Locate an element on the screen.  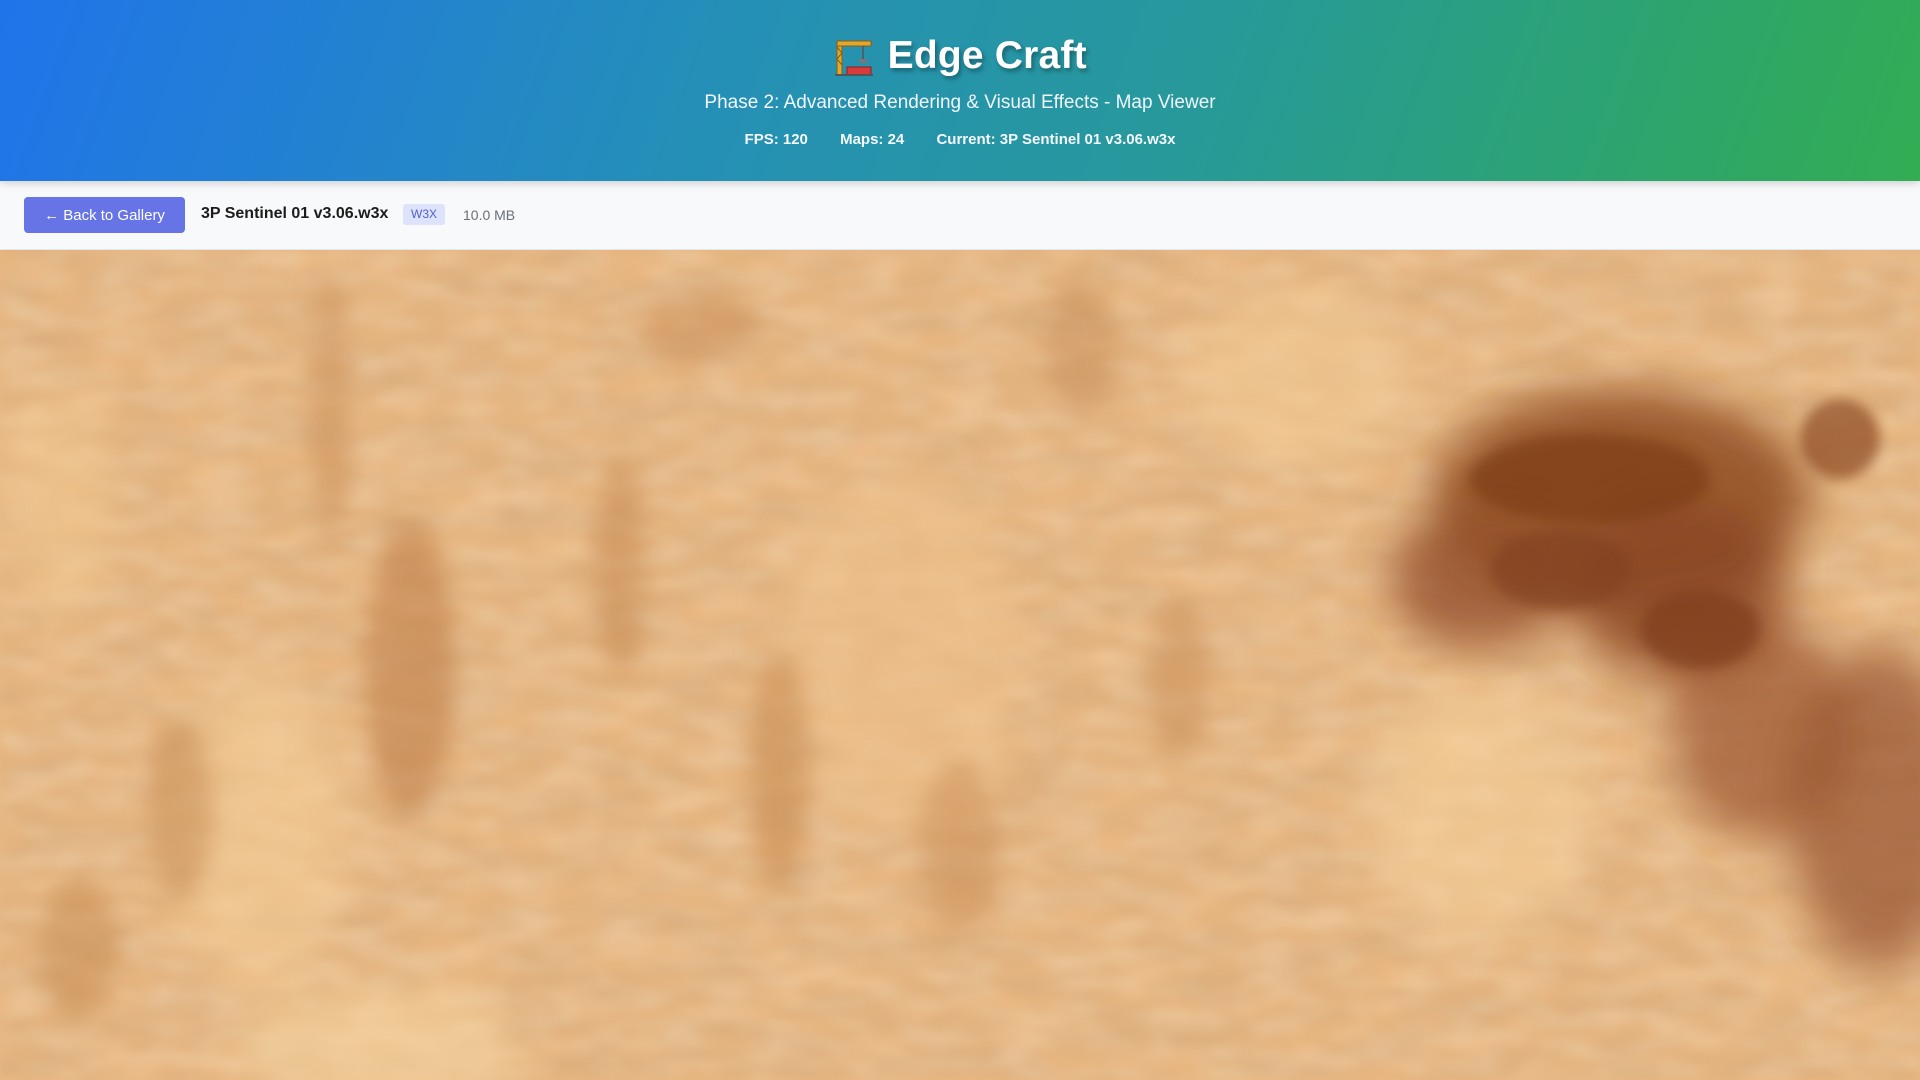
format-badge: W3X is located at coordinates (424, 214).